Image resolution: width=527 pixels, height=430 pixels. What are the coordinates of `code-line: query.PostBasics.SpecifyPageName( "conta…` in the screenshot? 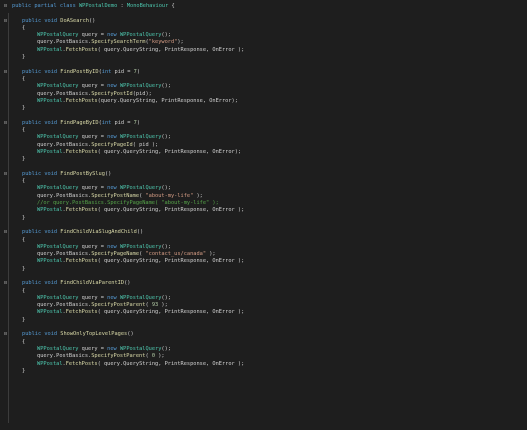 It's located at (263, 254).